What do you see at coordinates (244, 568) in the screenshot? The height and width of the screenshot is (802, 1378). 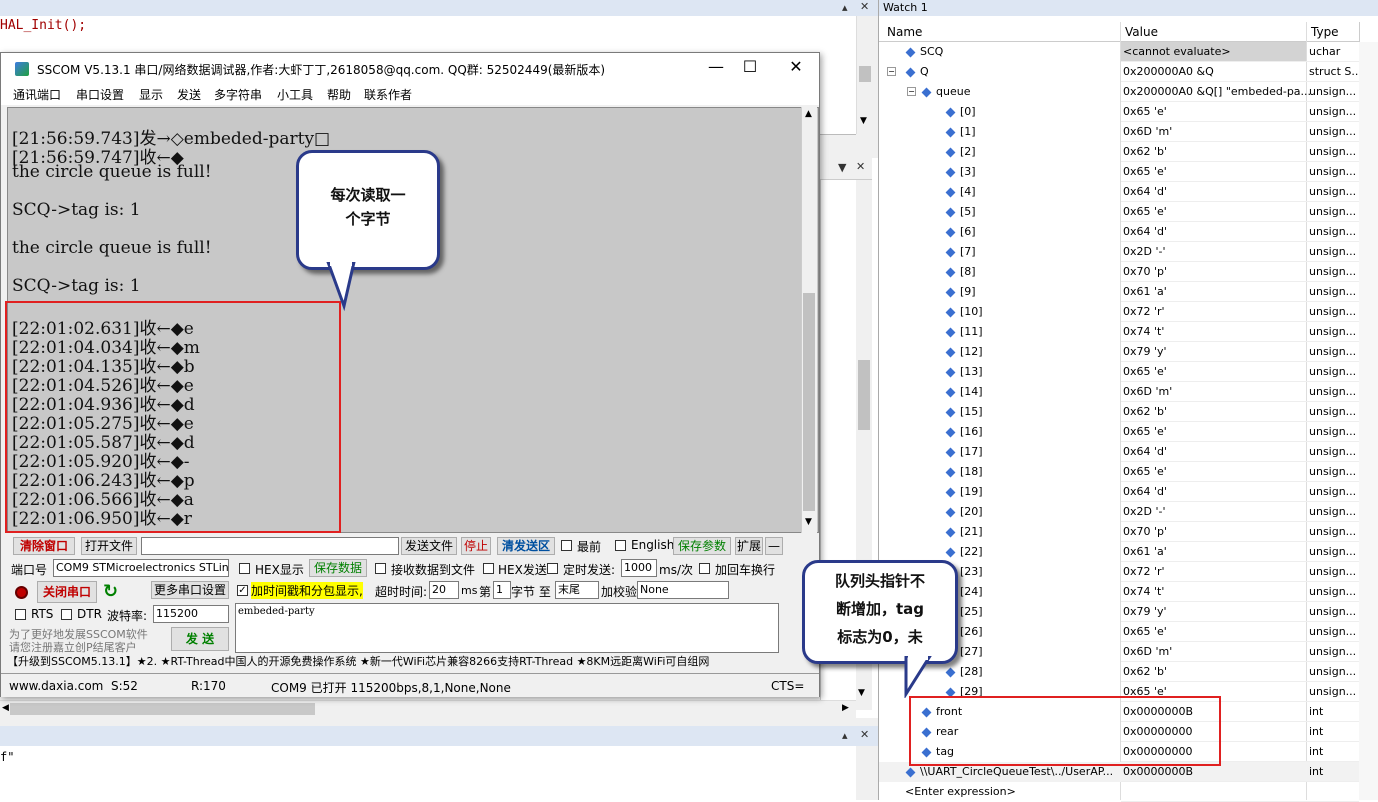 I see `hex-display-checkbox` at bounding box center [244, 568].